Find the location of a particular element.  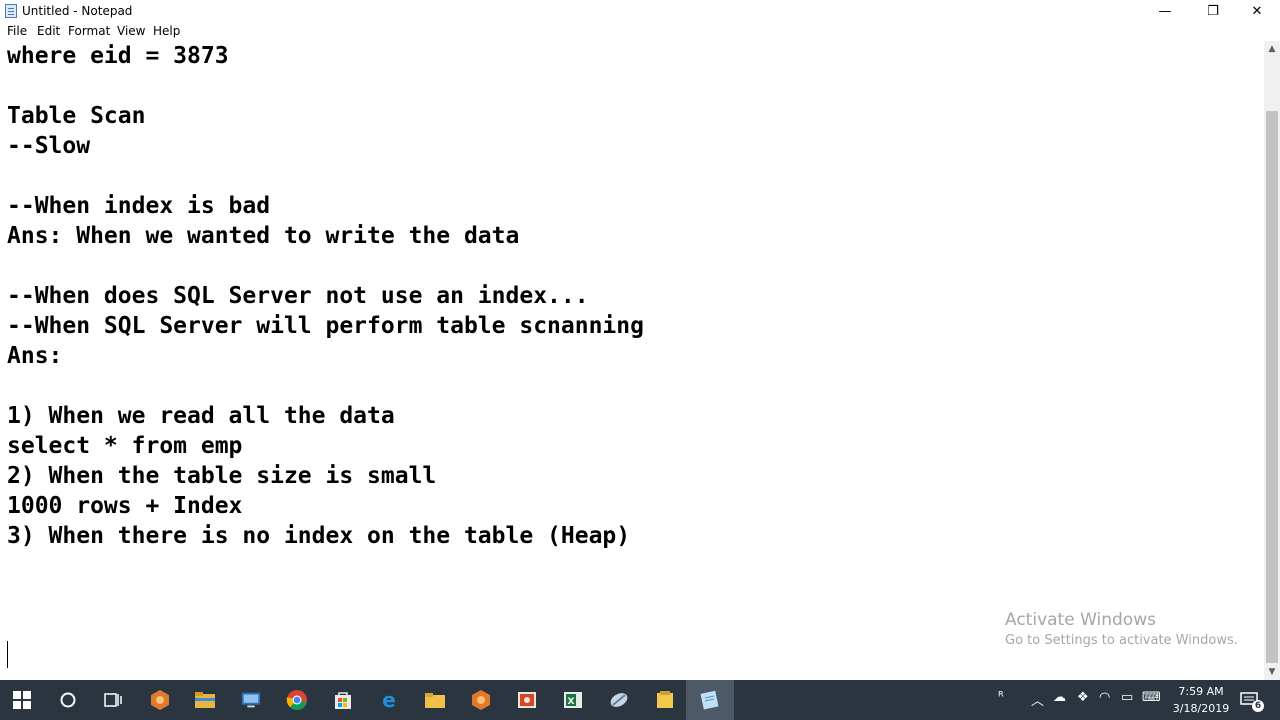

text-caret is located at coordinates (7, 654).